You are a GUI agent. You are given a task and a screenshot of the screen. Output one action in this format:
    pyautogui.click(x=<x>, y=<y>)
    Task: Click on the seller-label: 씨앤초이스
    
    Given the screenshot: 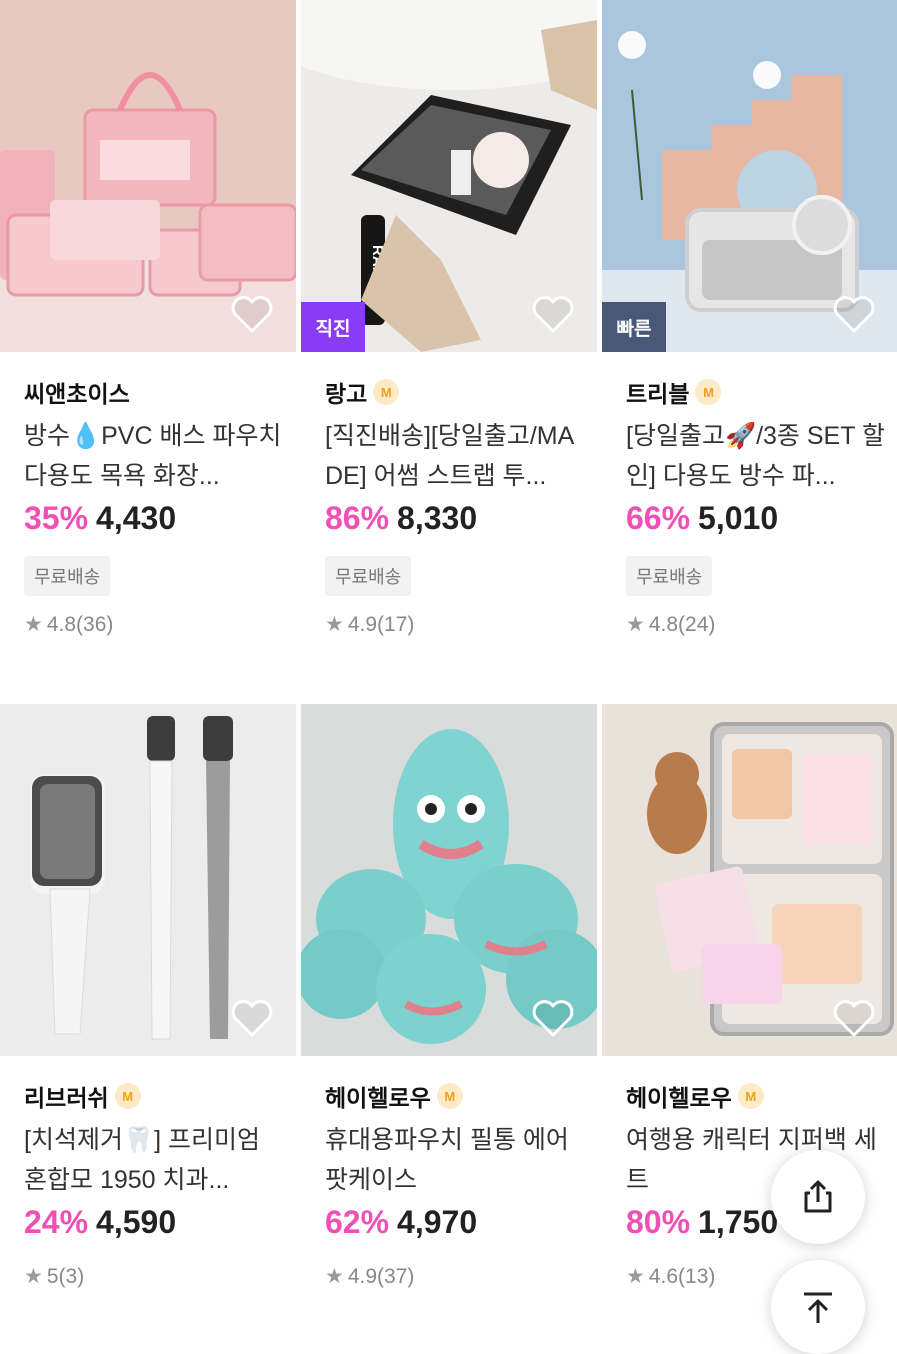 What is the action you would take?
    pyautogui.click(x=77, y=394)
    